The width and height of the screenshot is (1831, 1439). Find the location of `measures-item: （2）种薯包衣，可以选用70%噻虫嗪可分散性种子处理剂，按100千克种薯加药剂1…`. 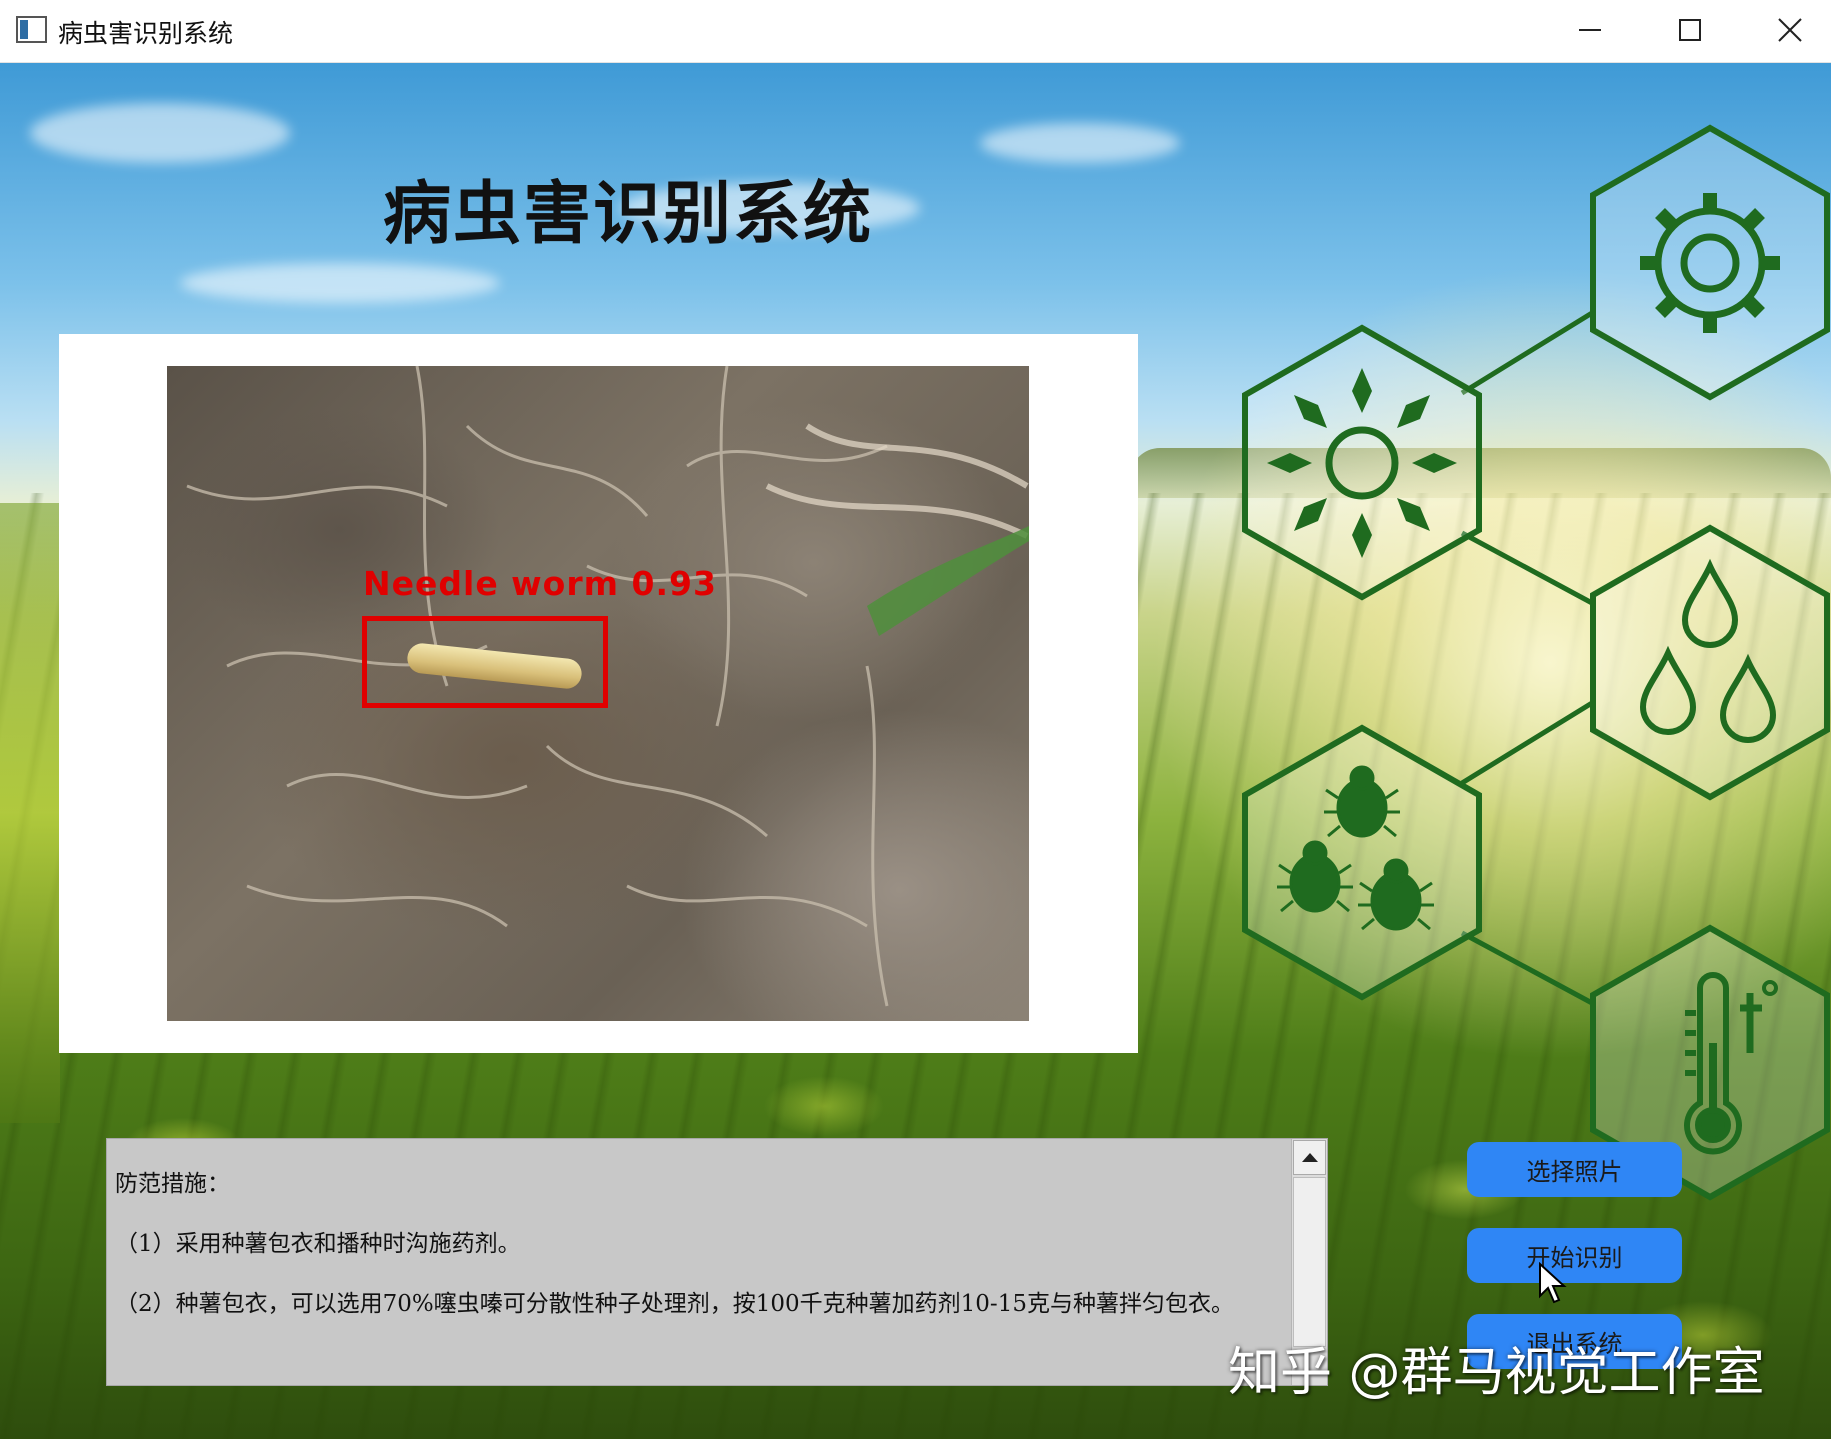

measures-item: （2）种薯包衣，可以选用70%噻虫嗪可分散性种子处理剂，按100千克种薯加药剂1… is located at coordinates (674, 1304).